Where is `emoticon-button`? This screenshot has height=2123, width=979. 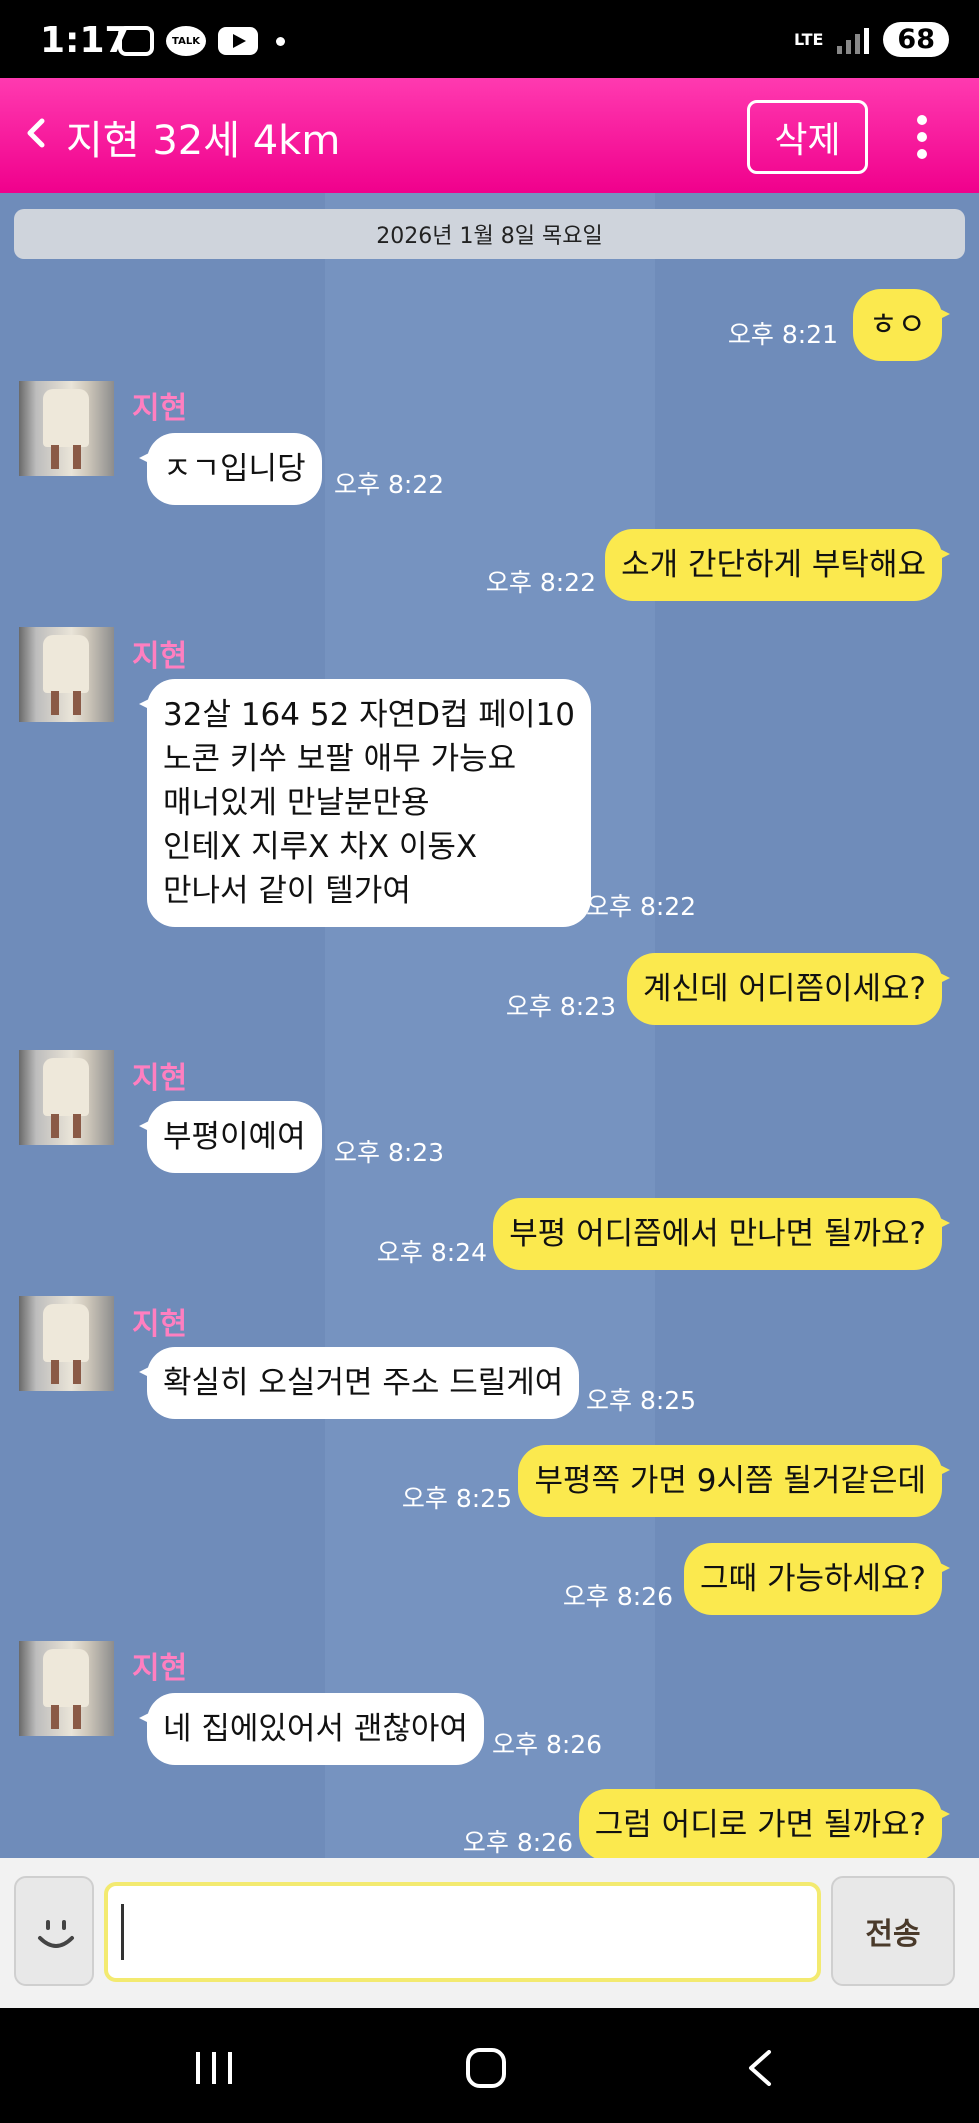
emoticon-button is located at coordinates (54, 1931).